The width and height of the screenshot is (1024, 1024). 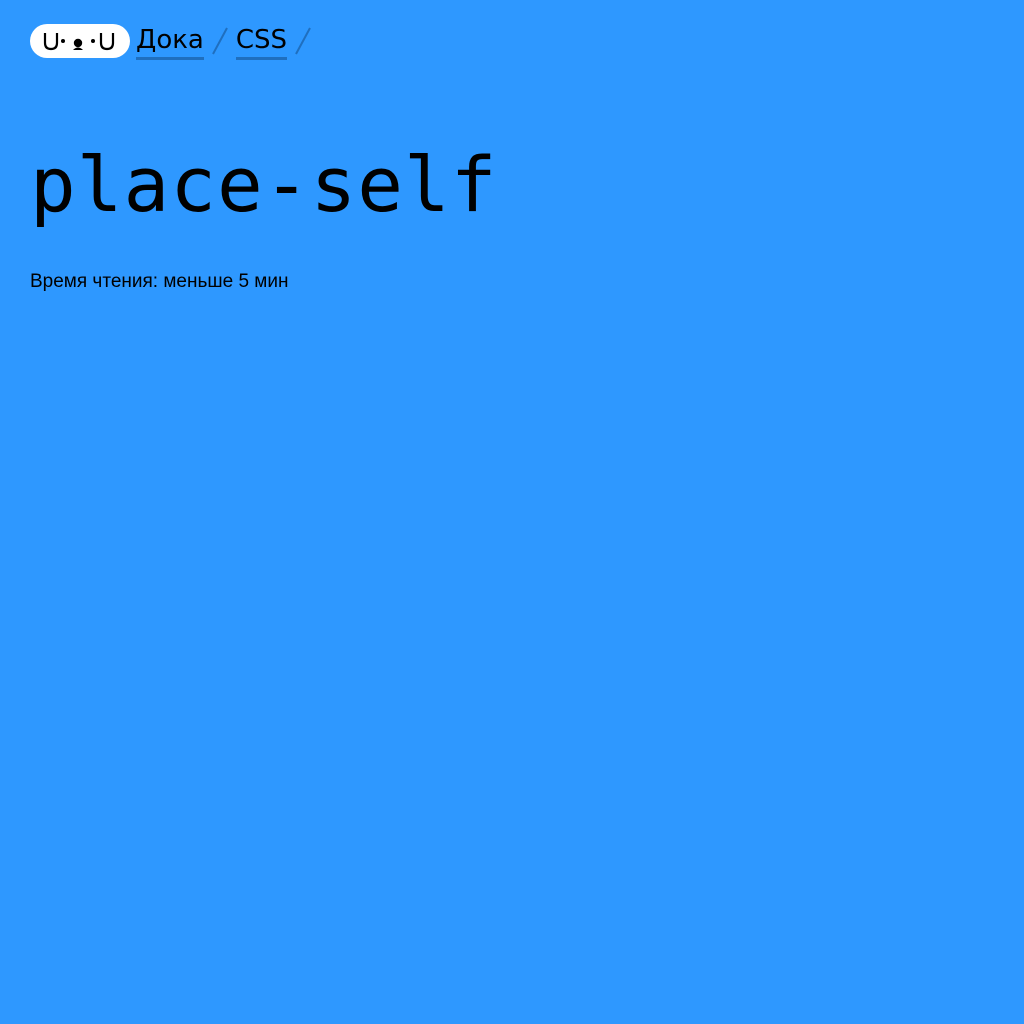 I want to click on logo-link, so click(x=80, y=41).